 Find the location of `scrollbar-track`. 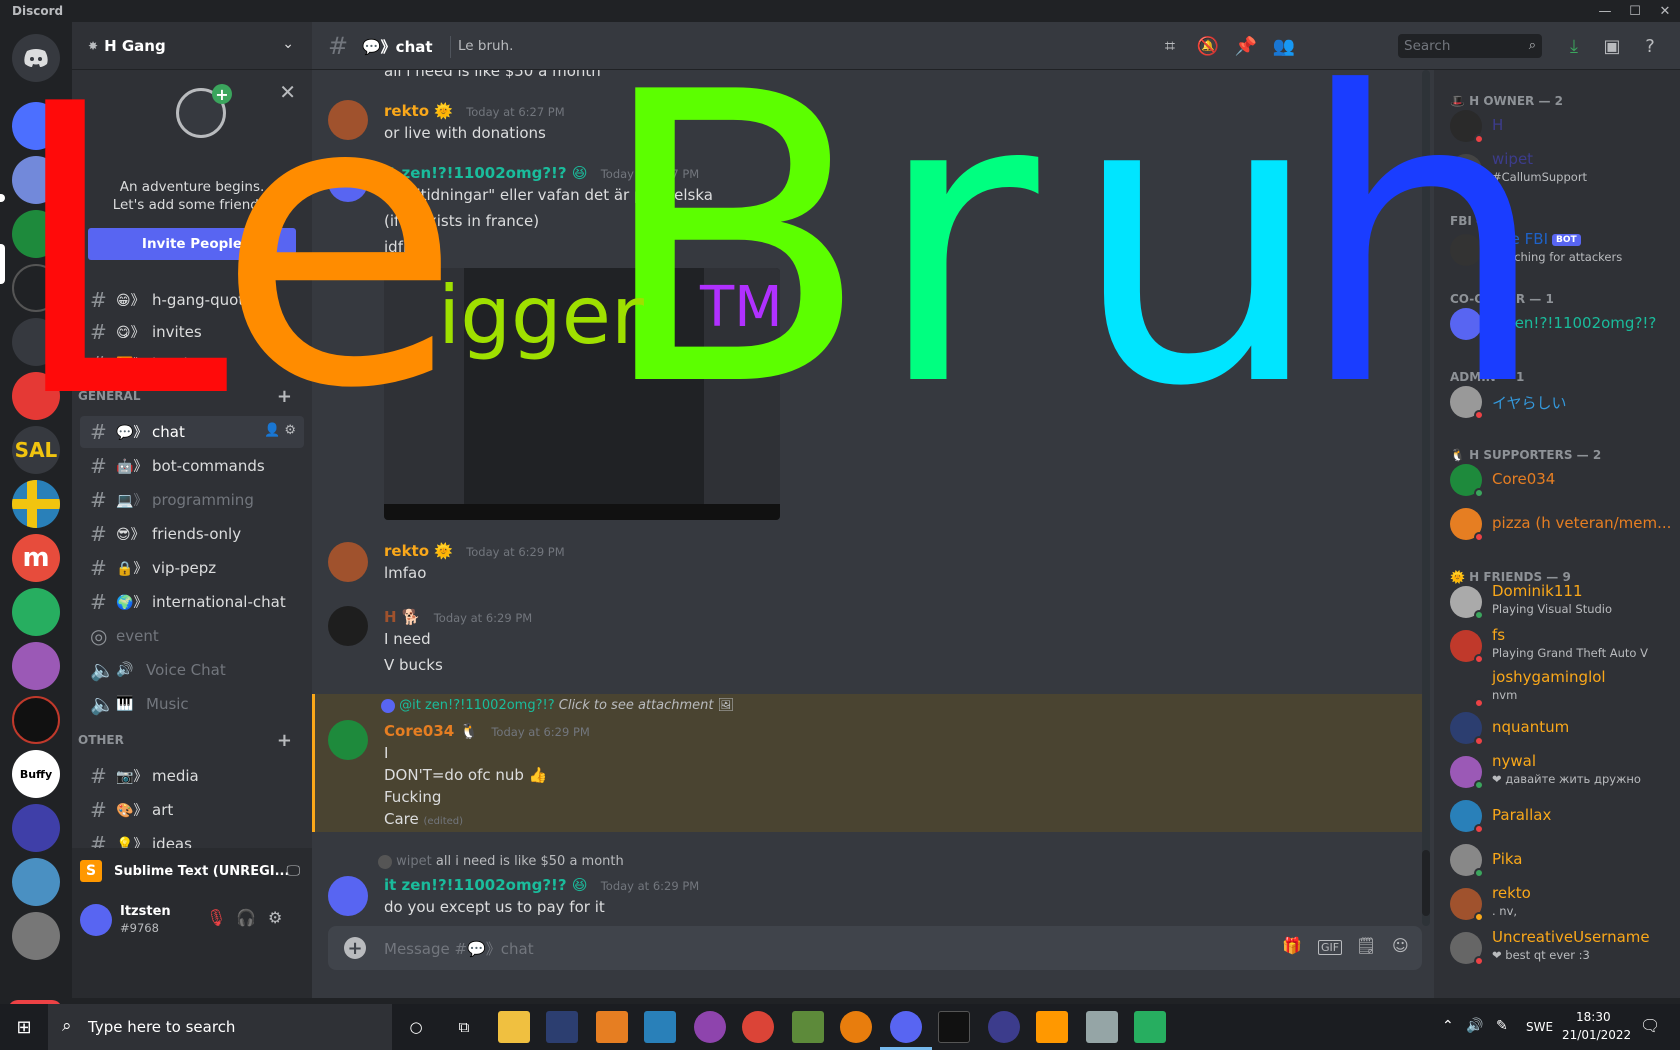

scrollbar-track is located at coordinates (1426, 498).